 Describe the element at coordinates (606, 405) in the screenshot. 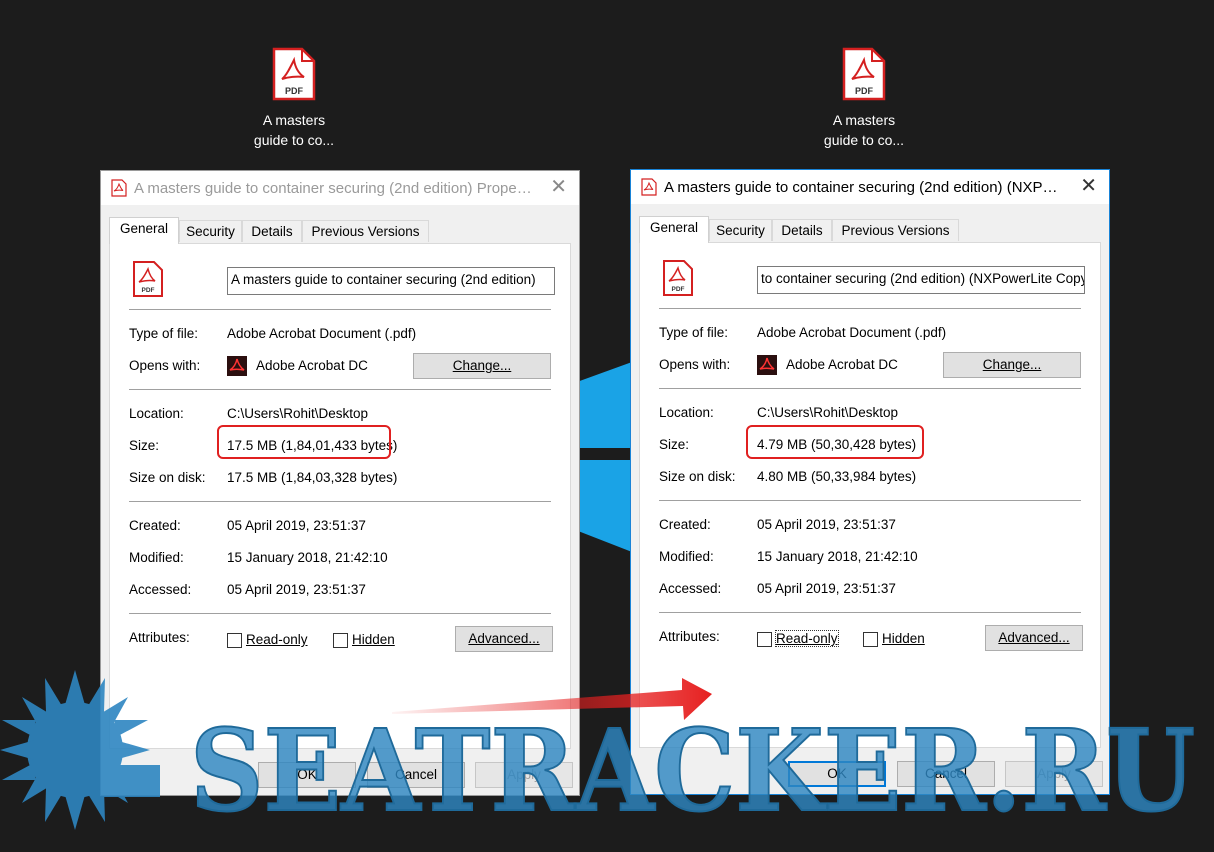

I see `windows-logo-upper-pane` at that location.